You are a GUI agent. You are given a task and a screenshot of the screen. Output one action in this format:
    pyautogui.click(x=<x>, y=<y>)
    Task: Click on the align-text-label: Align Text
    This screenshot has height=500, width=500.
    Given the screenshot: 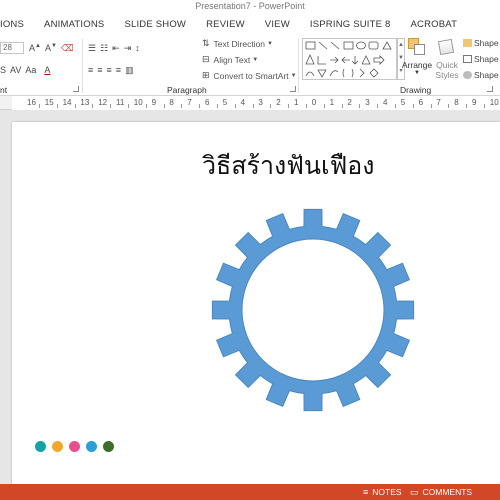 What is the action you would take?
    pyautogui.click(x=232, y=59)
    